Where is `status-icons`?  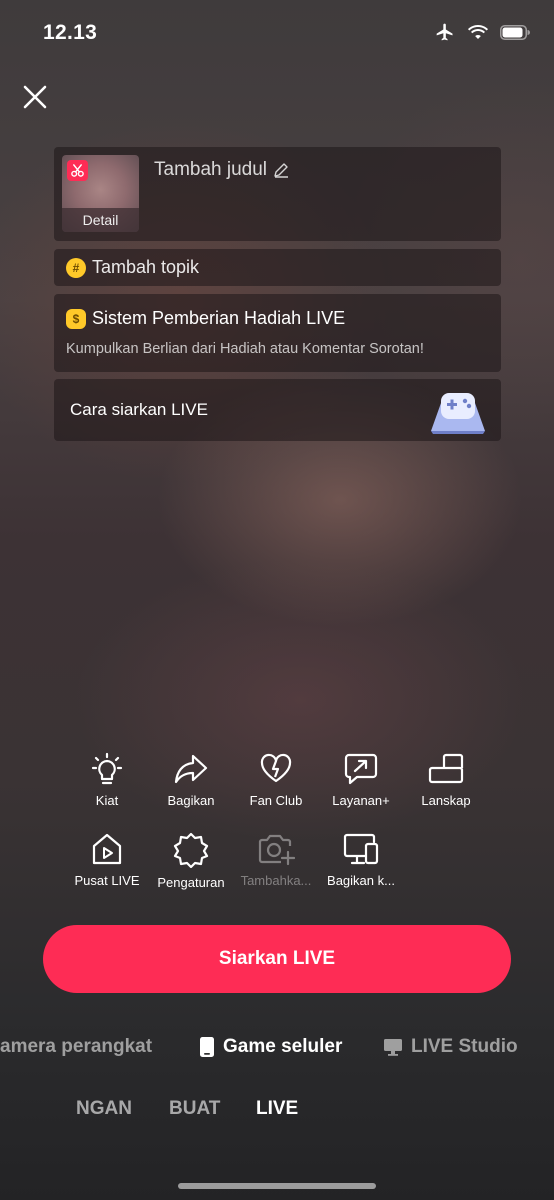 status-icons is located at coordinates (482, 32).